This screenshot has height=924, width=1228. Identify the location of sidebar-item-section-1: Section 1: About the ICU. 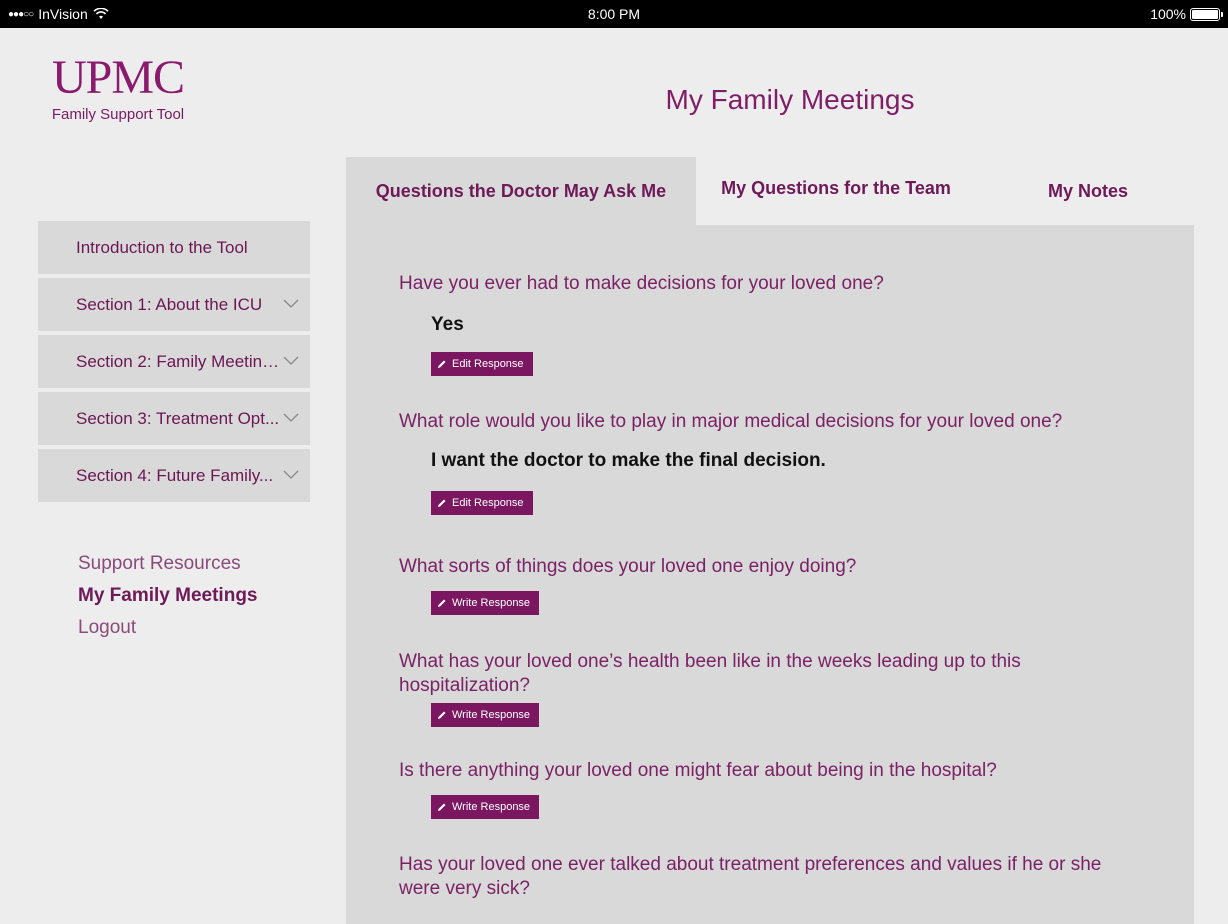
(174, 304).